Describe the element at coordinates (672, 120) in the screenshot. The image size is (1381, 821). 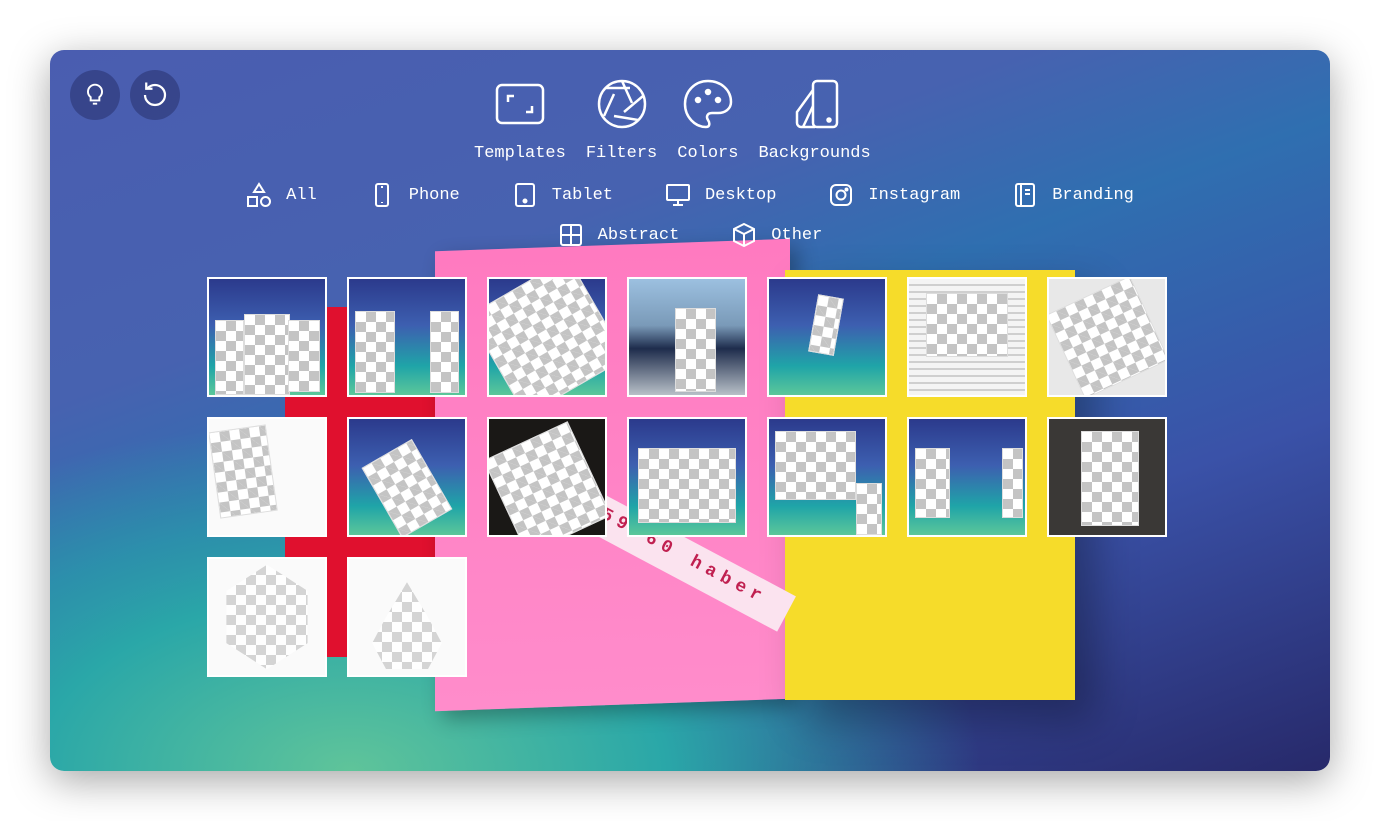
I see `tool-bar: Templates Filters Colors Backgrounds` at that location.